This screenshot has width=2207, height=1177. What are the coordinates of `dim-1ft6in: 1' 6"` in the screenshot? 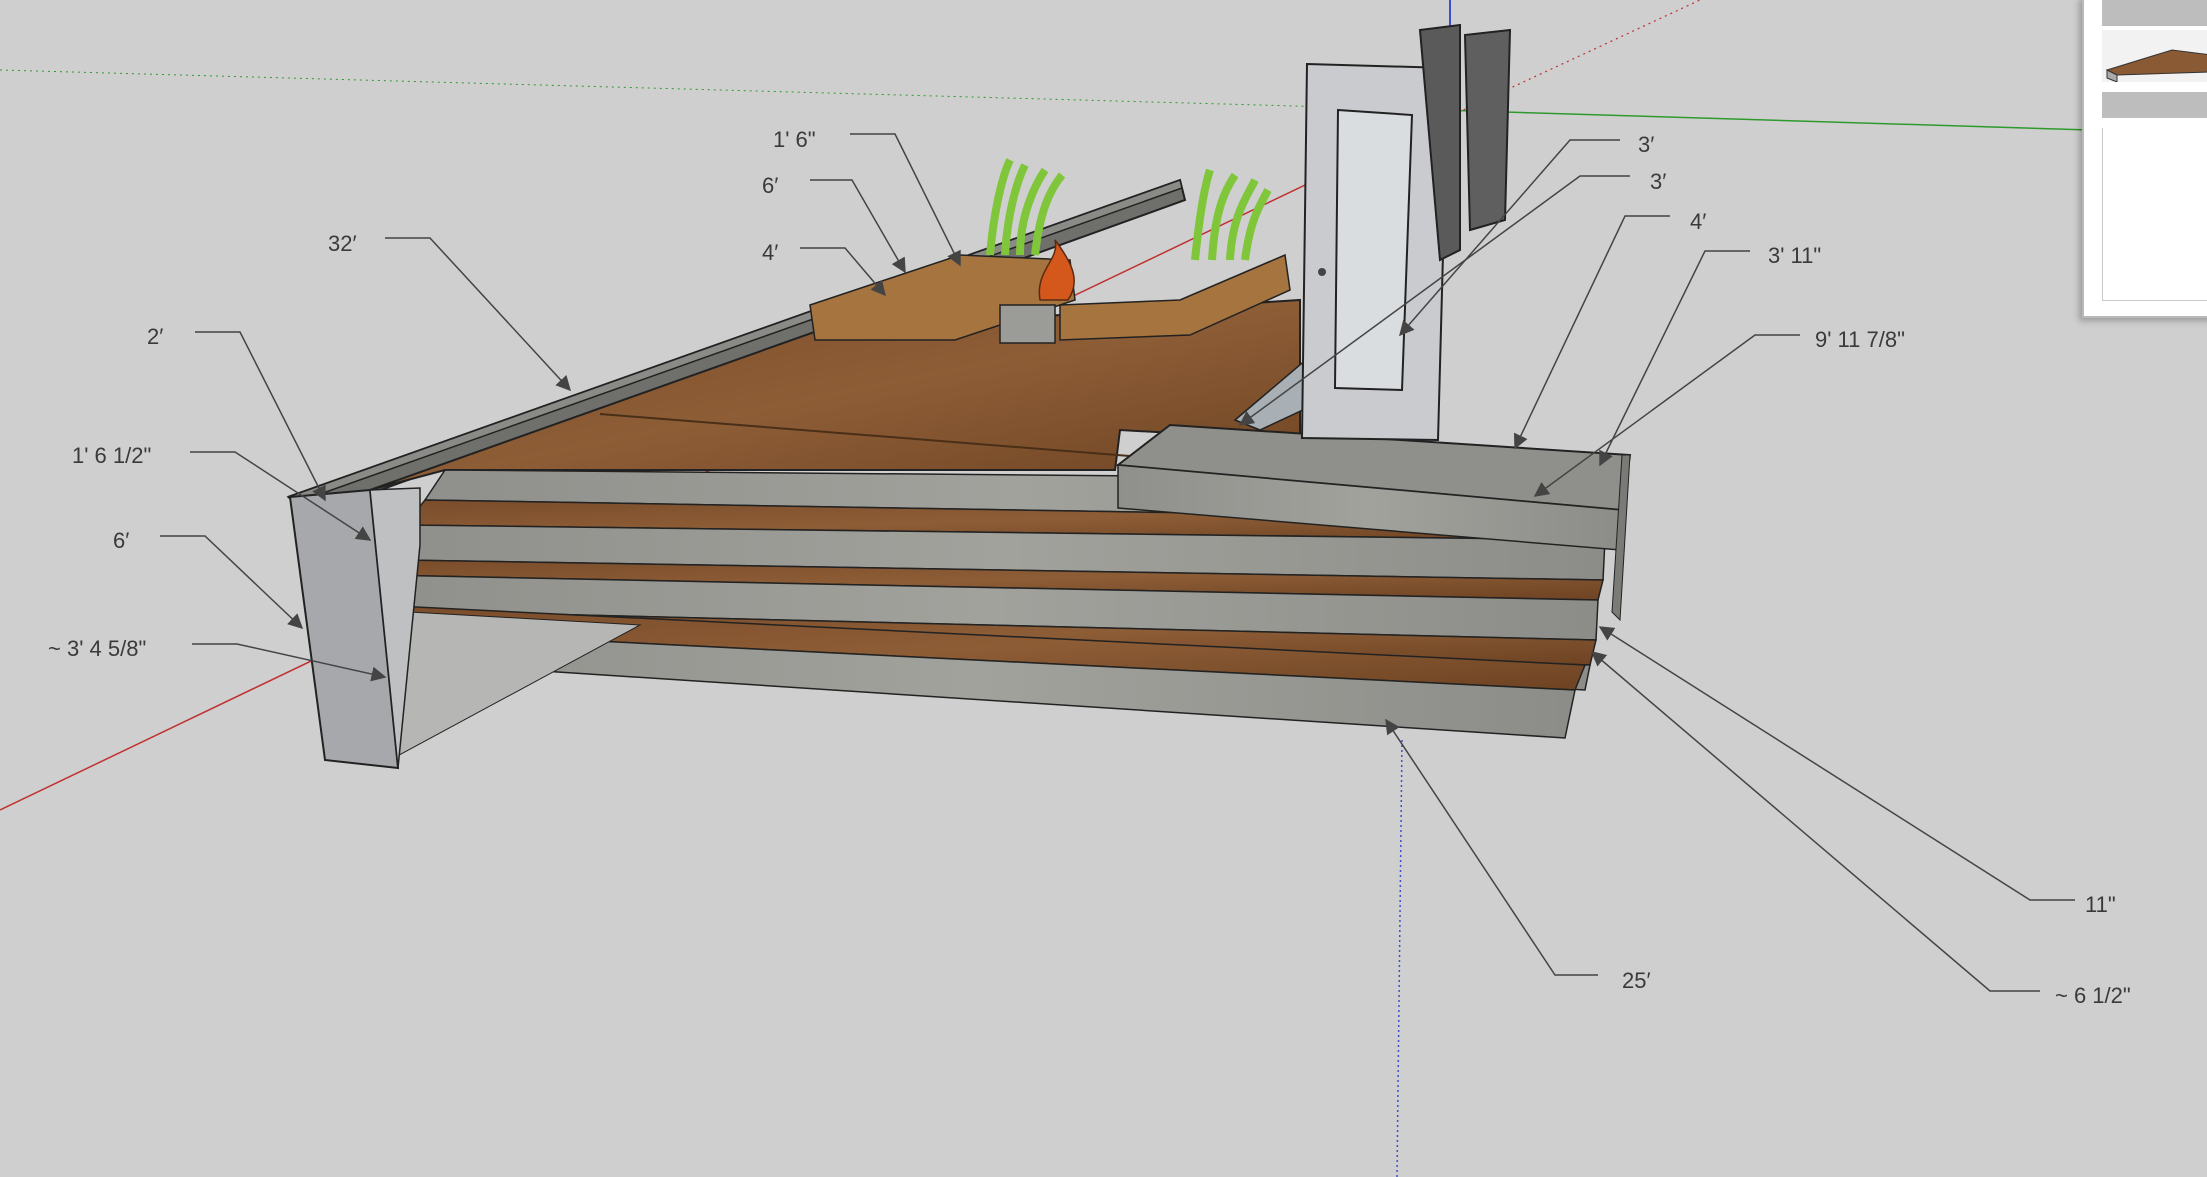 It's located at (794, 139).